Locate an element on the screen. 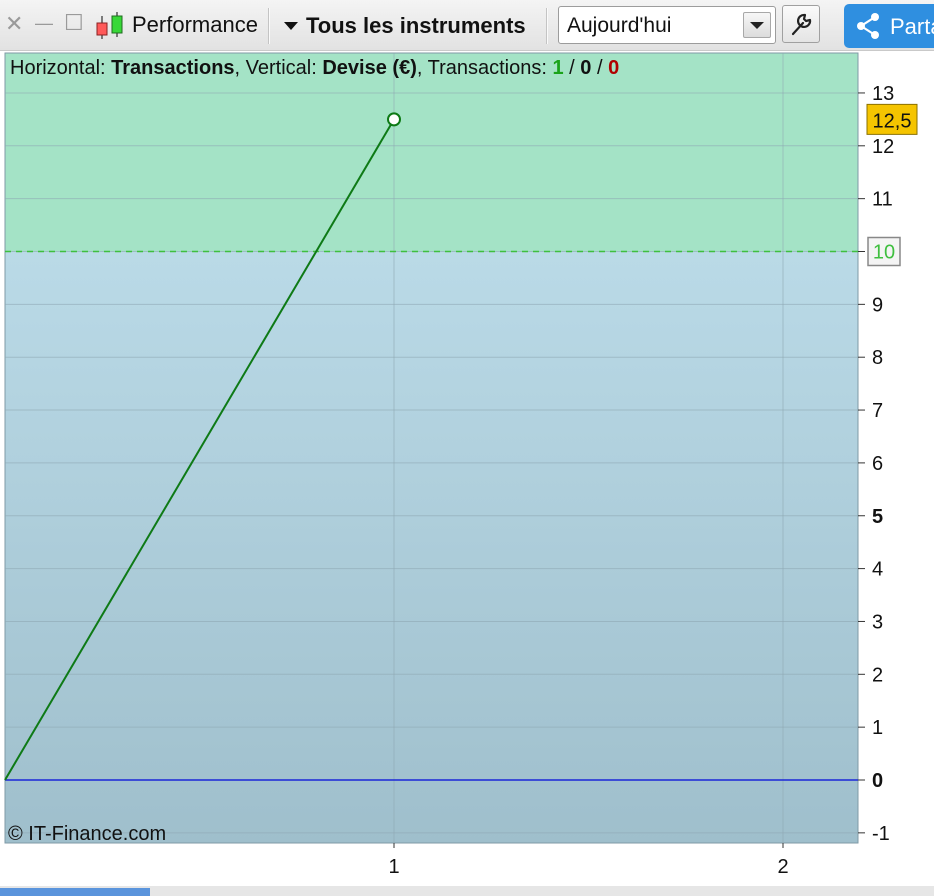 This screenshot has height=896, width=934. minimize-icon: — is located at coordinates (44, 23).